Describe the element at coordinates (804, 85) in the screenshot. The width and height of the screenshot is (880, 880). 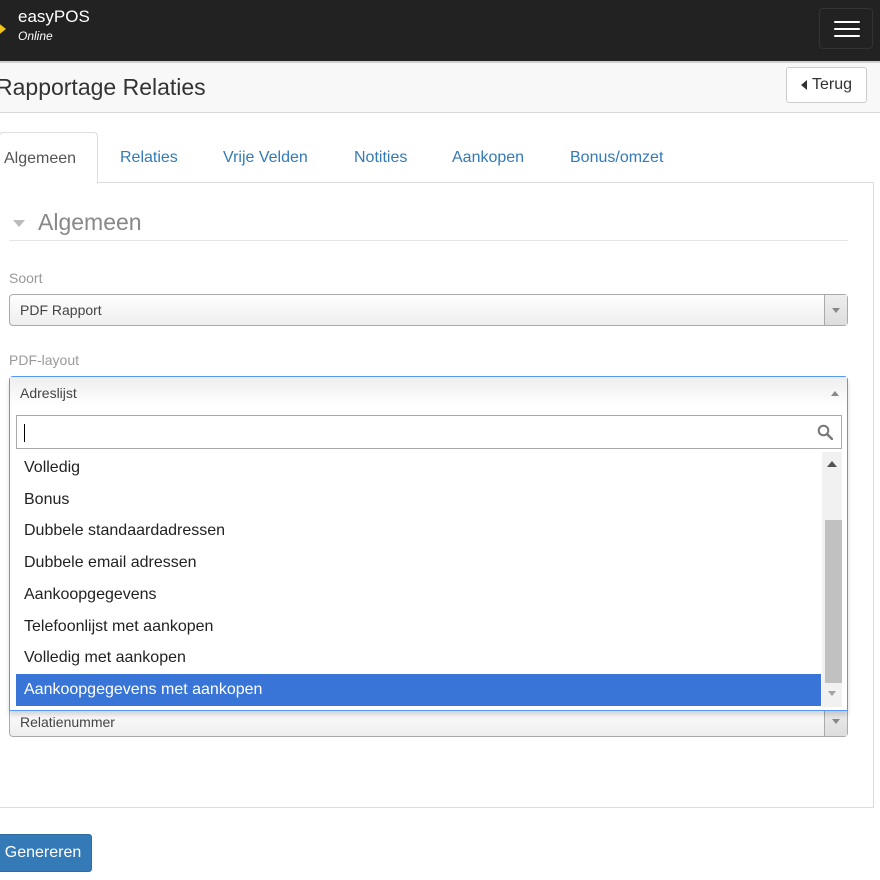
I see `caret-left-icon` at that location.